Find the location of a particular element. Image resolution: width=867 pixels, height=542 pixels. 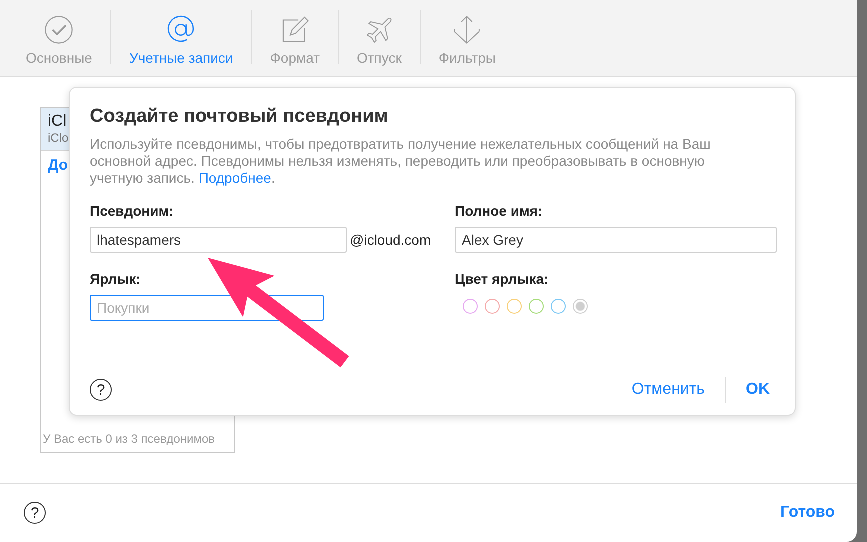

tag-label: Ярлык: is located at coordinates (116, 279).